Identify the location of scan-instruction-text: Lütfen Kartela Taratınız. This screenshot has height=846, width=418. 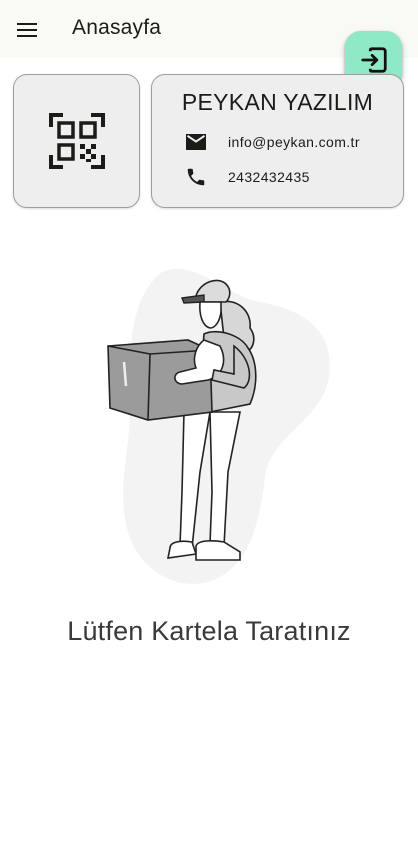
(209, 631).